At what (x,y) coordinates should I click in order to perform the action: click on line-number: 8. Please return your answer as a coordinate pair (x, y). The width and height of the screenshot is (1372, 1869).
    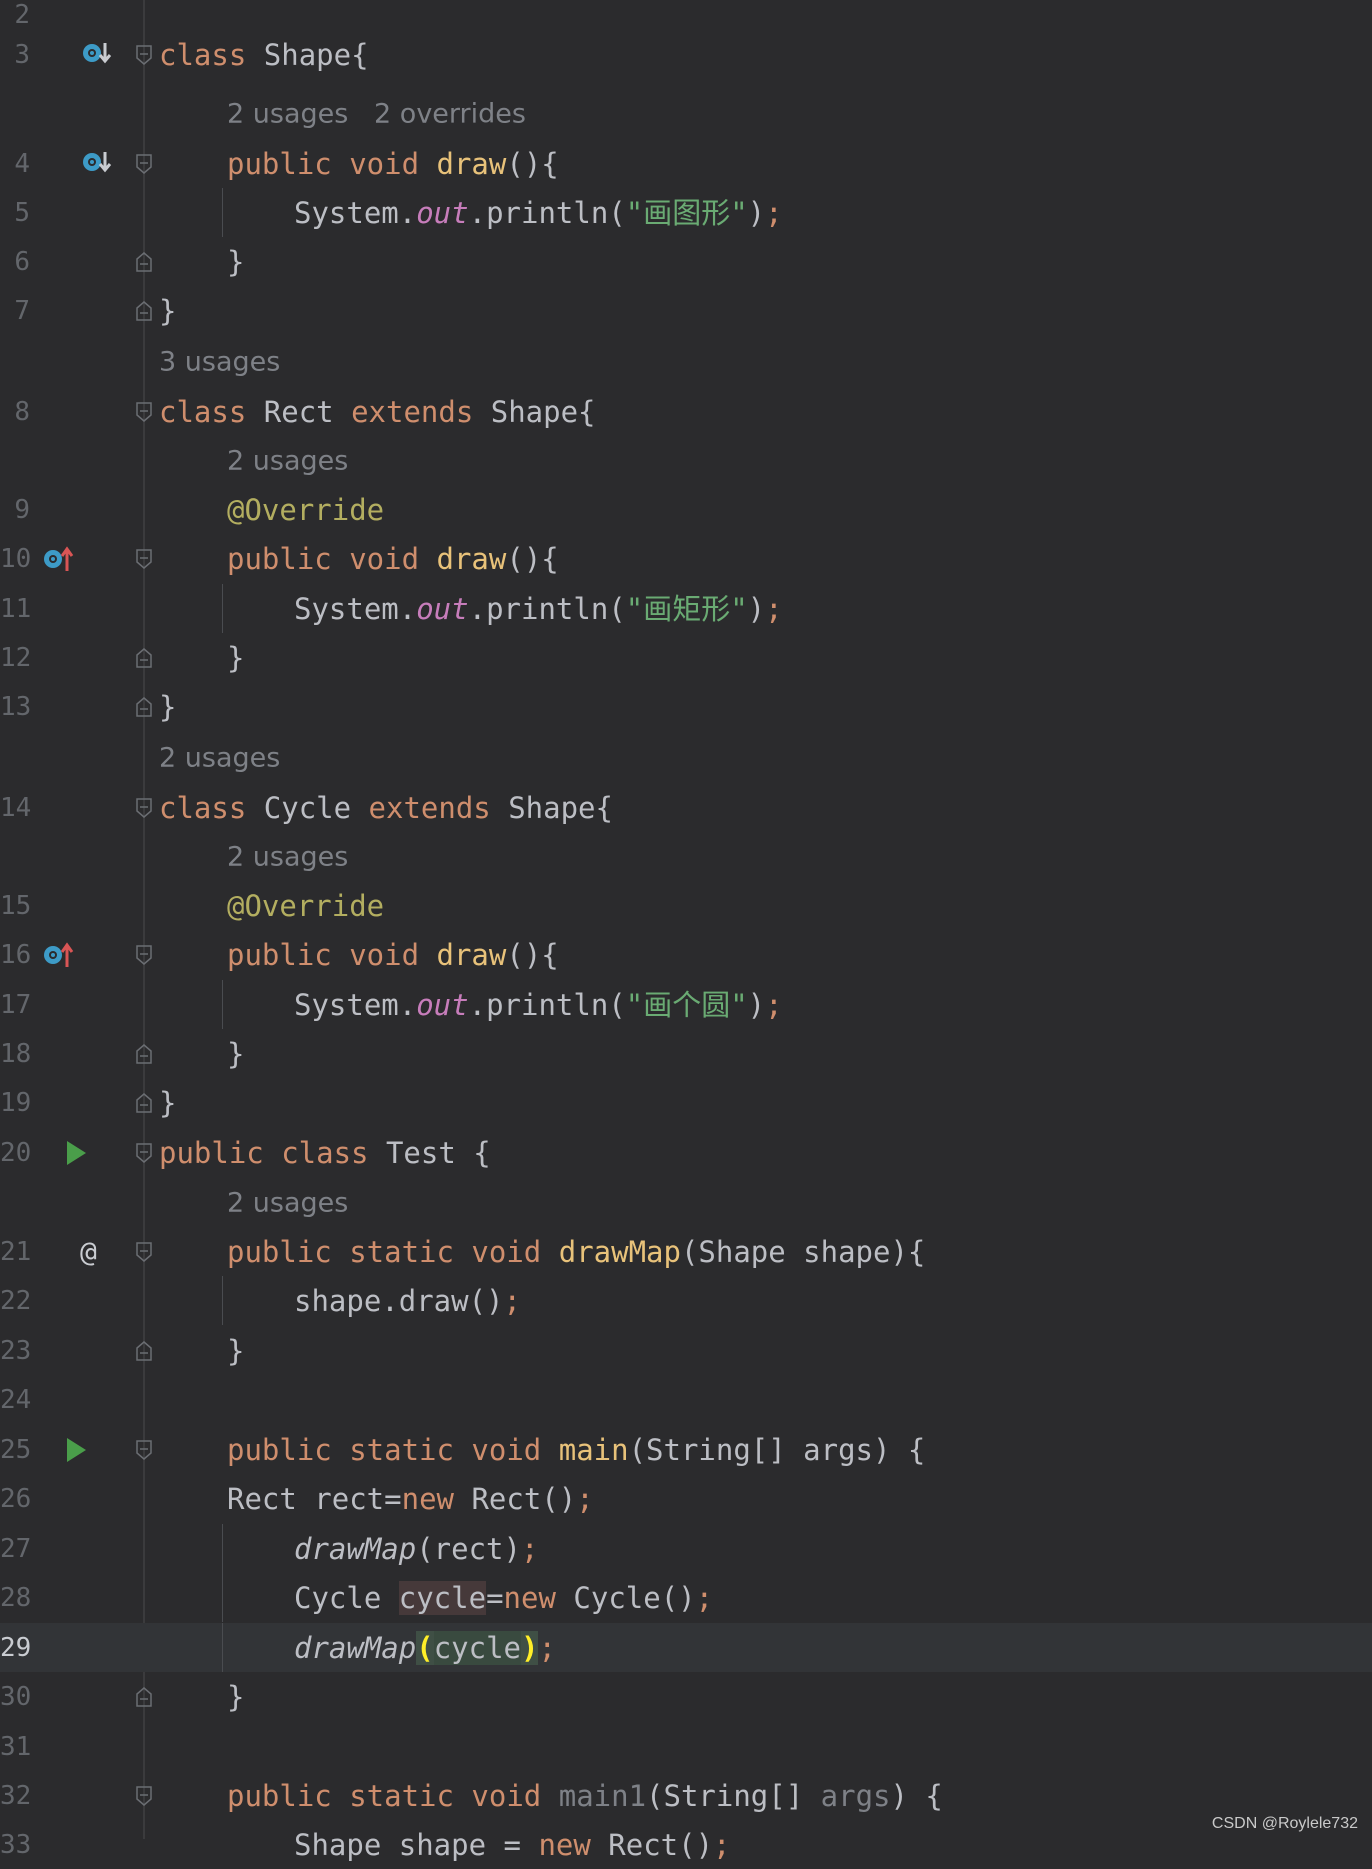
    Looking at the image, I should click on (22, 411).